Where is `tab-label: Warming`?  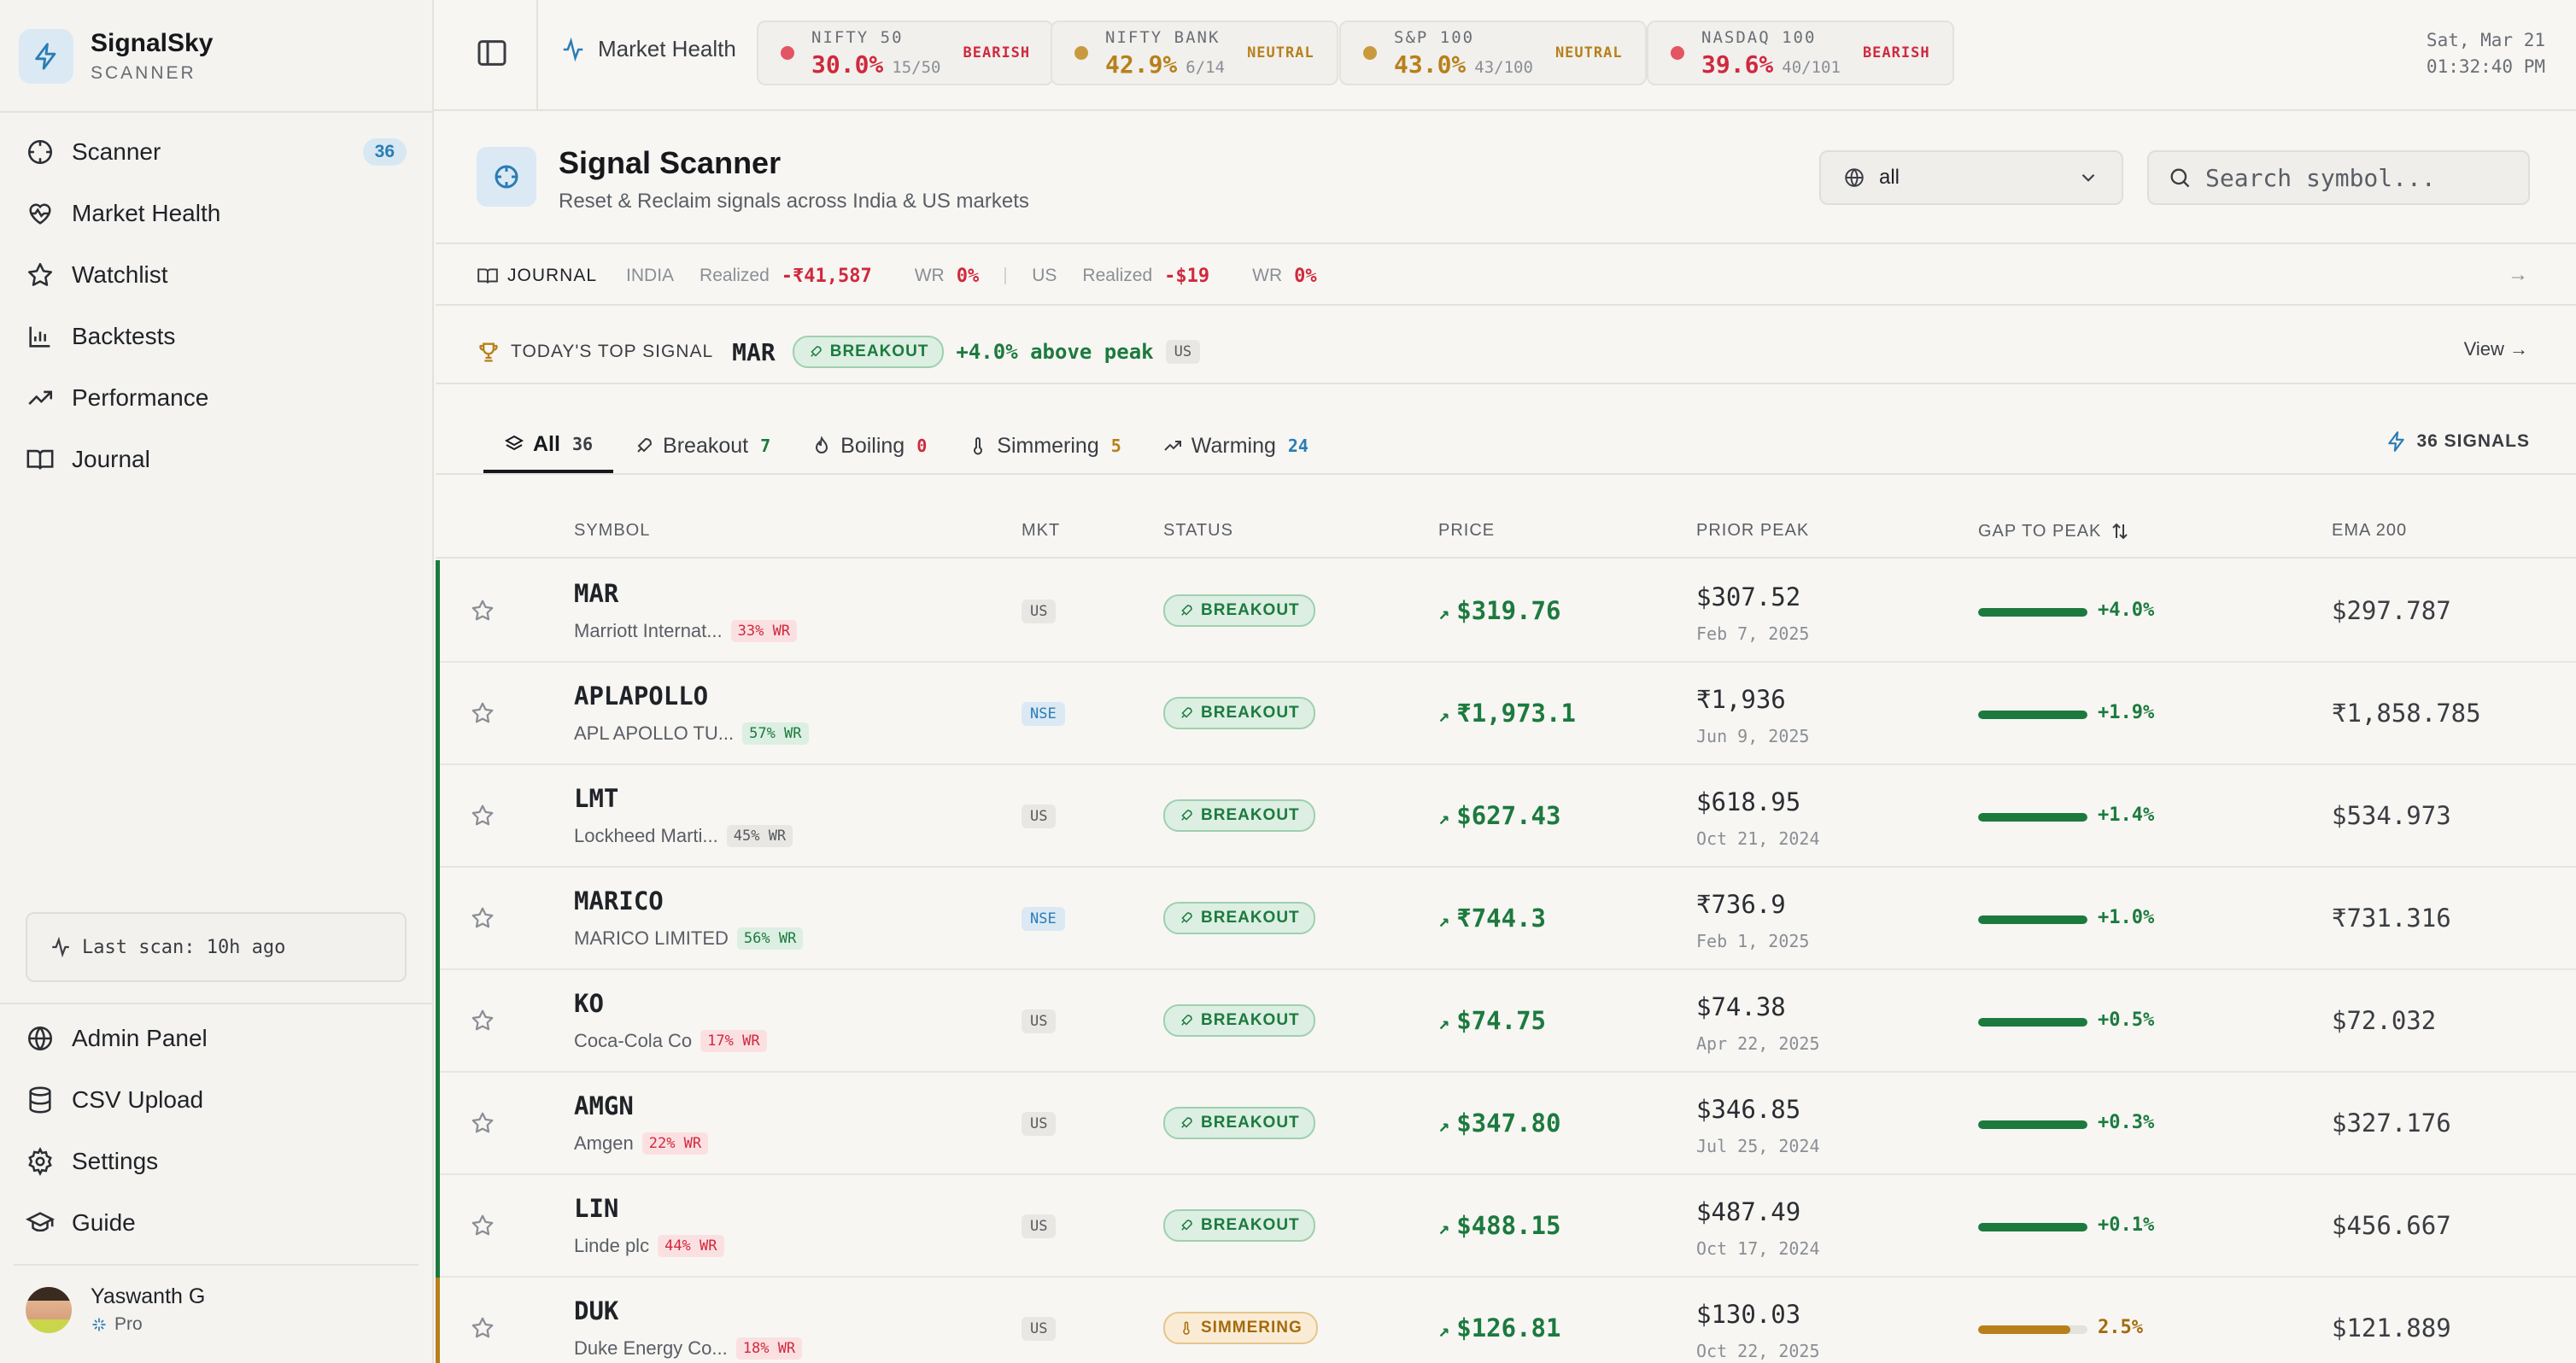
tab-label: Warming is located at coordinates (1233, 445).